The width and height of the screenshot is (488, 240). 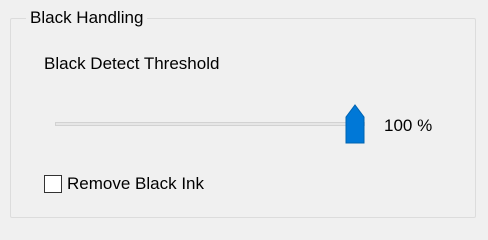 I want to click on slider-track, so click(x=210, y=124).